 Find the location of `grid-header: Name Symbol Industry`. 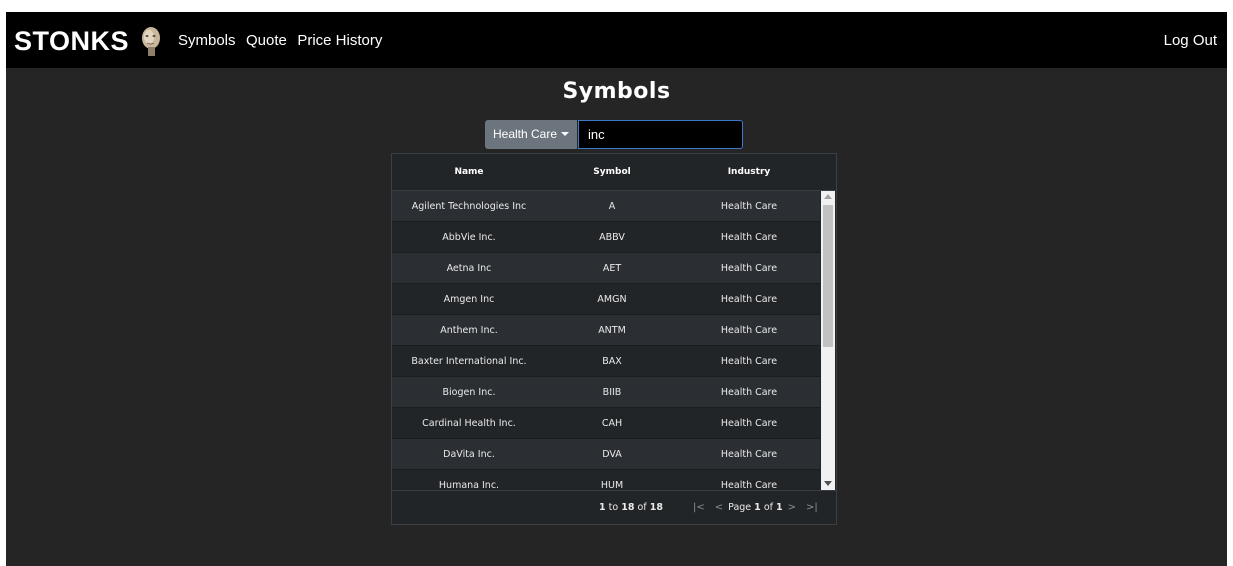

grid-header: Name Symbol Industry is located at coordinates (614, 172).